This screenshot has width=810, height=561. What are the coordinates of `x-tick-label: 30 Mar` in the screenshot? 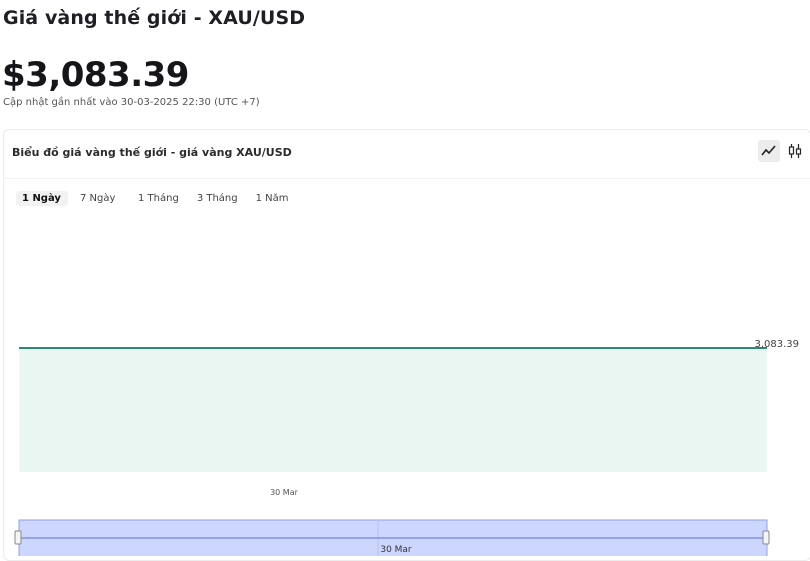 It's located at (284, 492).